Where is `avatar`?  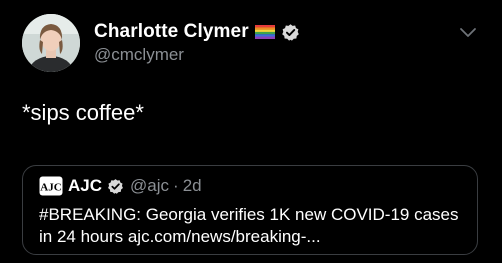
avatar is located at coordinates (51, 43).